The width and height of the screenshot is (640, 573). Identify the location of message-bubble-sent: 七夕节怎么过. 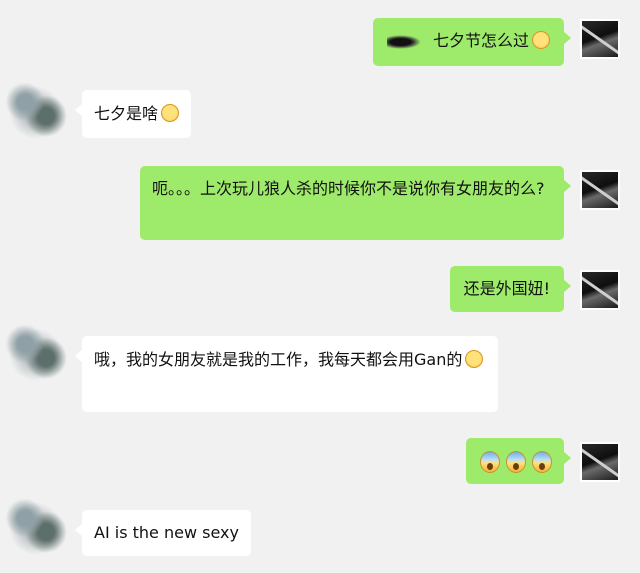
(472, 42).